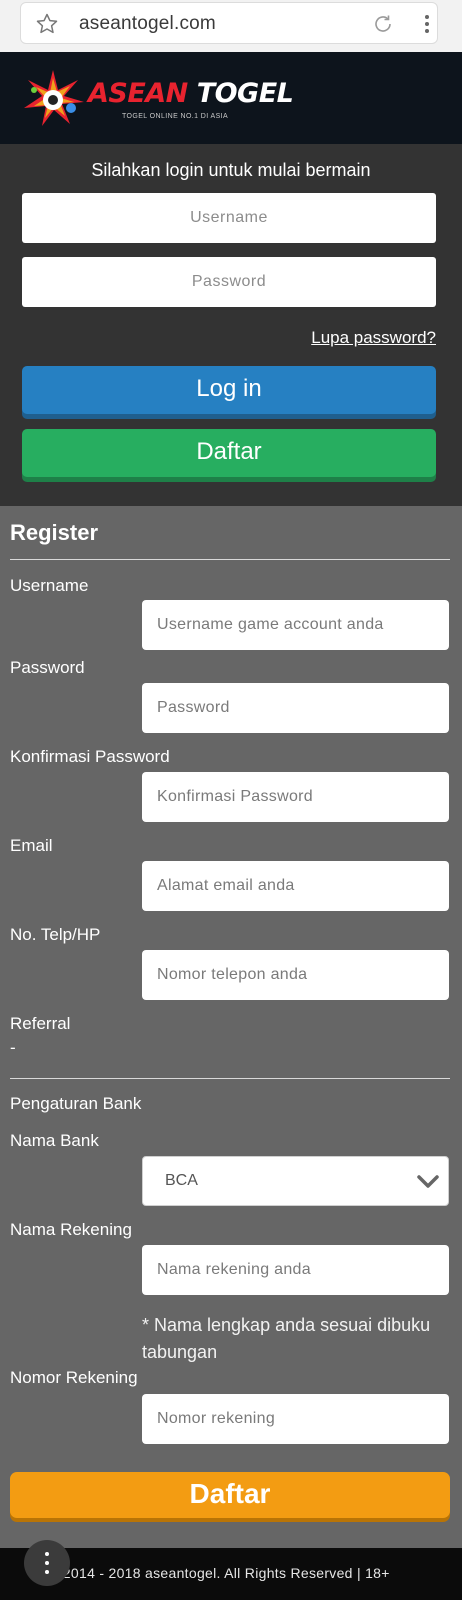 The width and height of the screenshot is (462, 1600). I want to click on login-title: Silahkan login untuk mulai bermain, so click(231, 170).